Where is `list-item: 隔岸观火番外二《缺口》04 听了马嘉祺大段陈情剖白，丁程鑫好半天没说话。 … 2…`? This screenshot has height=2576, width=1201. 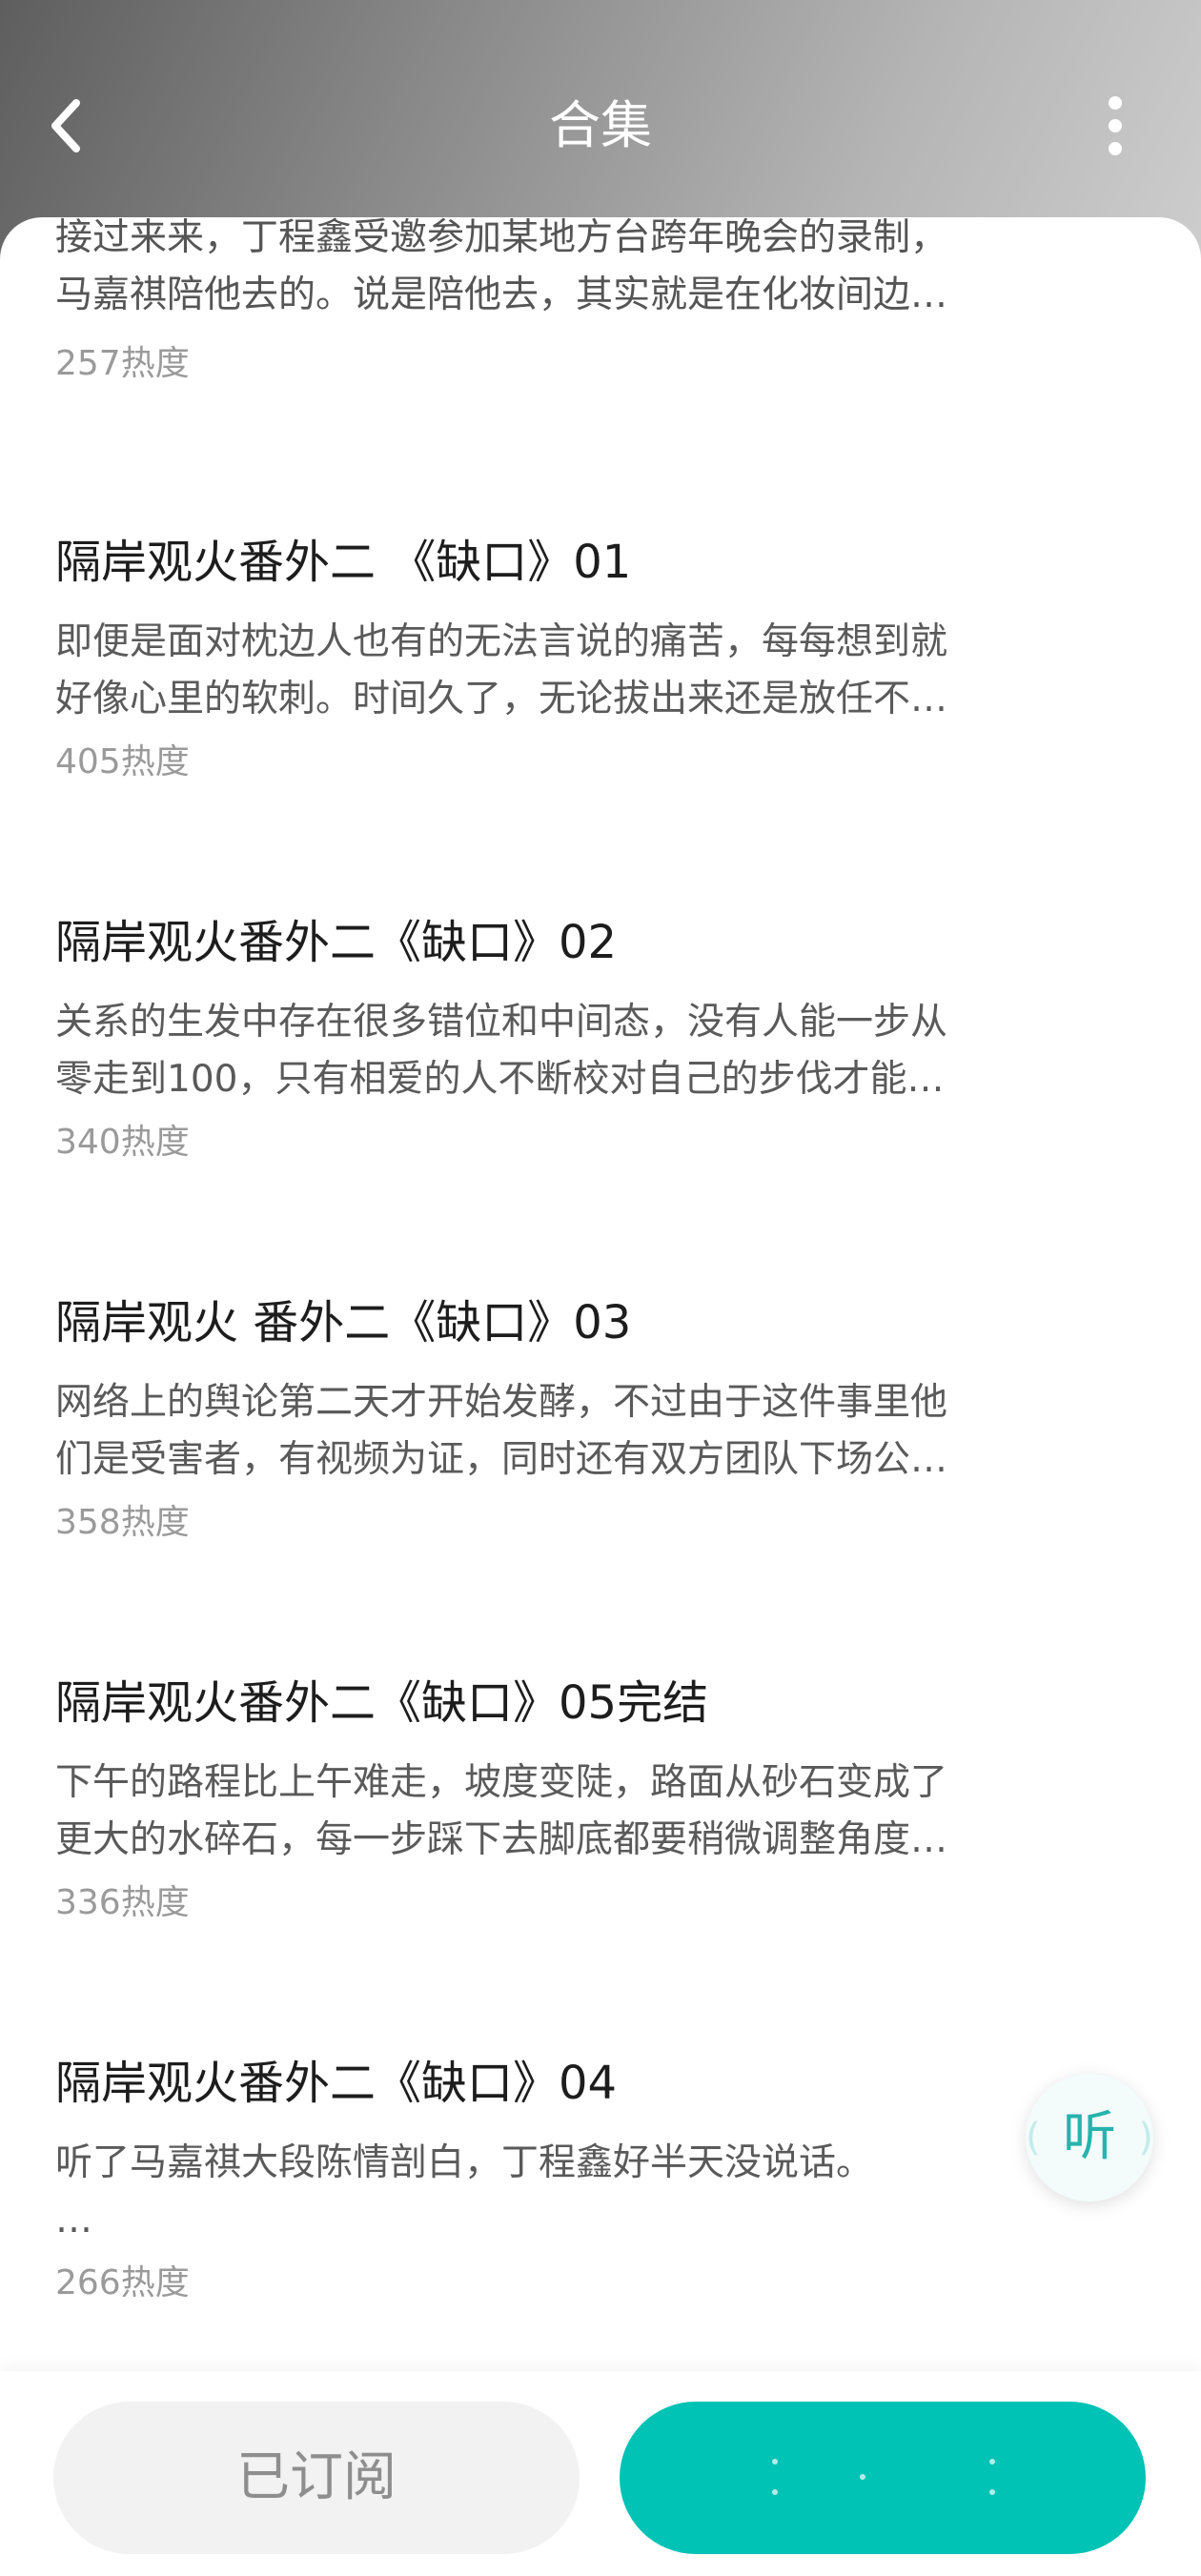
list-item: 隔岸观火番外二《缺口》04 听了马嘉祺大段陈情剖白，丁程鑫好半天没说话。 … 2… is located at coordinates (574, 2181).